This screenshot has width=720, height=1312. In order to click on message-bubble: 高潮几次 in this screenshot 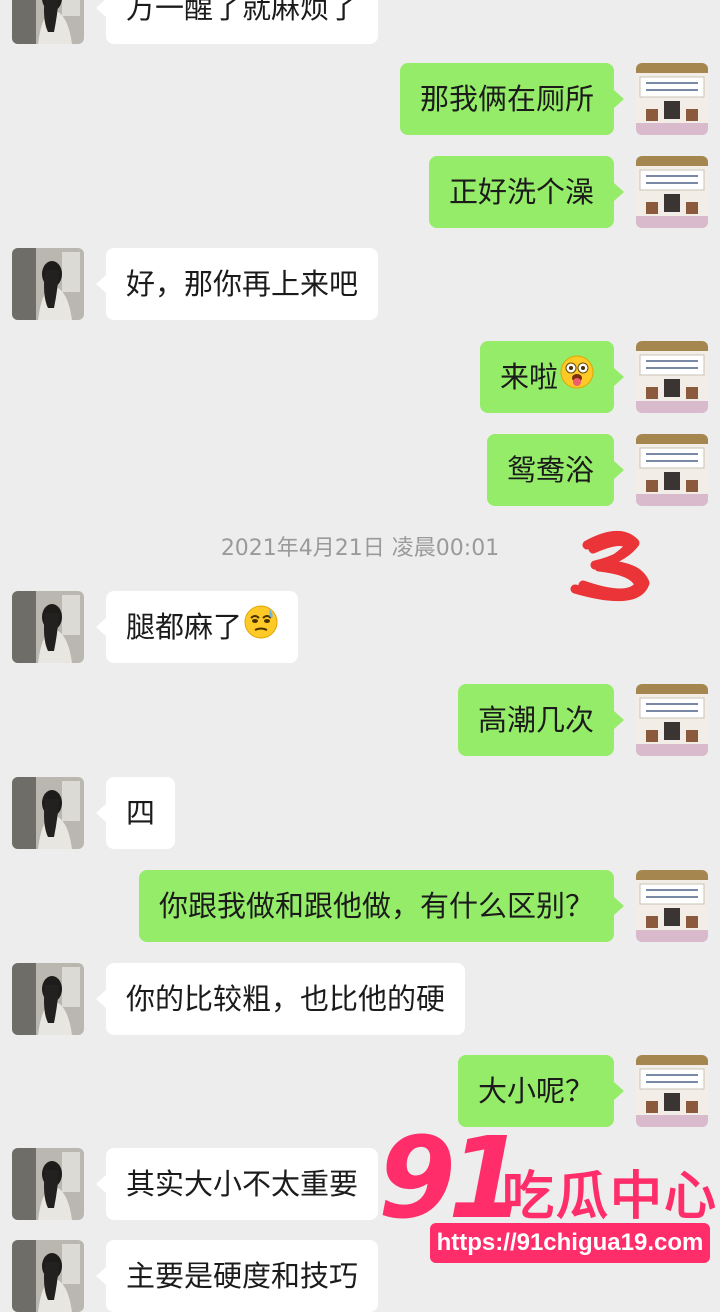, I will do `click(541, 720)`.